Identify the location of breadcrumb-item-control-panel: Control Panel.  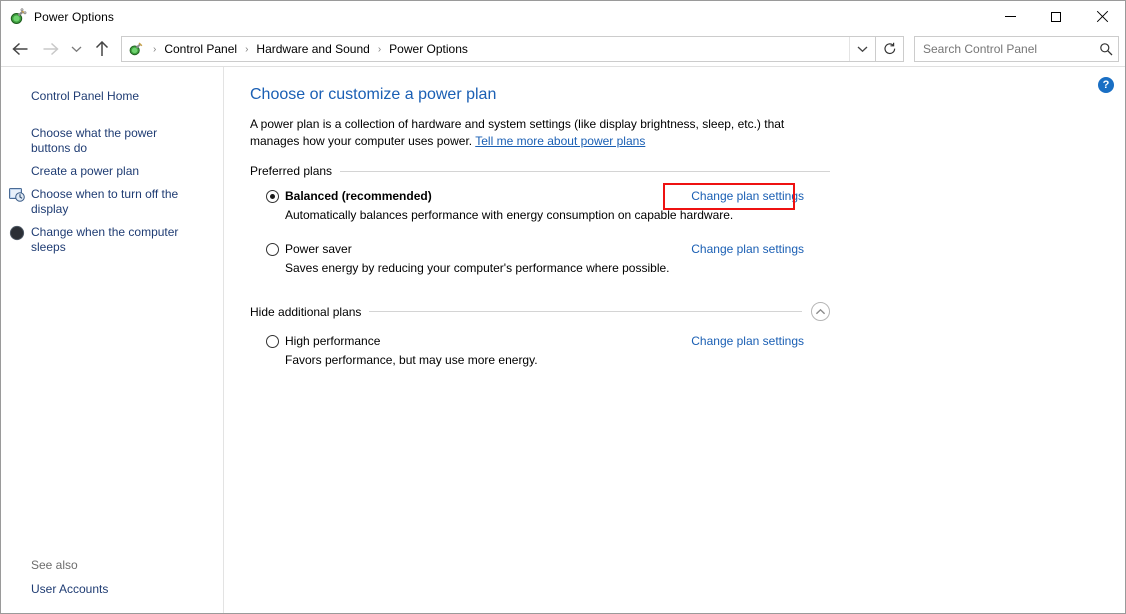
(200, 49).